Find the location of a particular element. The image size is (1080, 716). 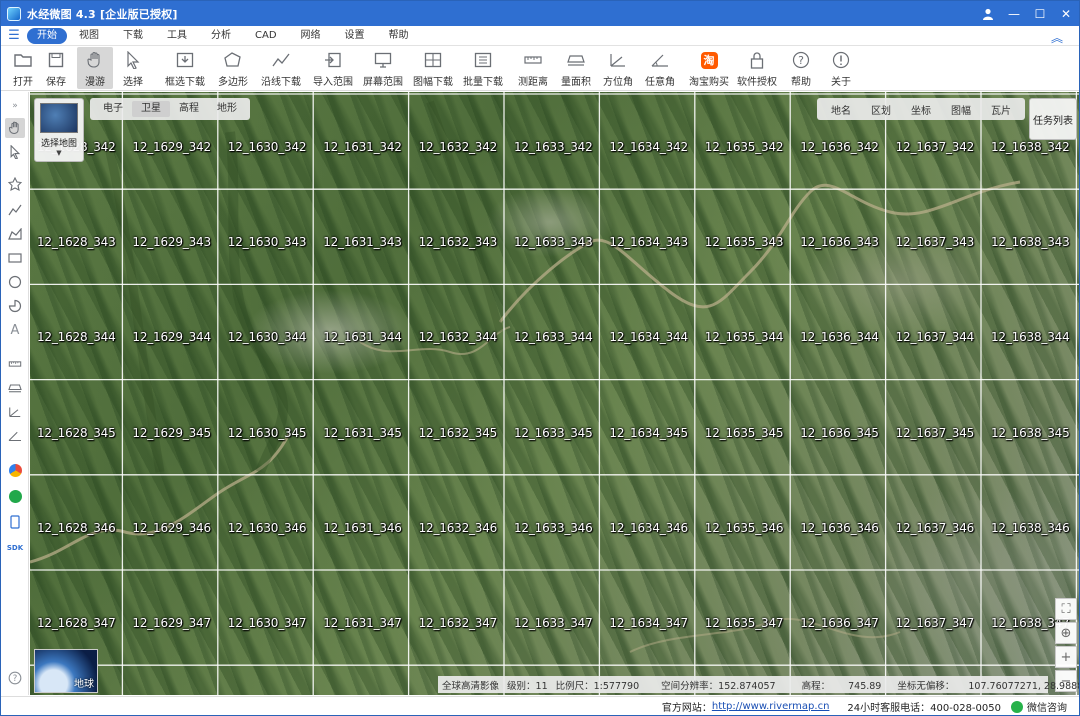

azimuth-icon is located at coordinates (618, 60).